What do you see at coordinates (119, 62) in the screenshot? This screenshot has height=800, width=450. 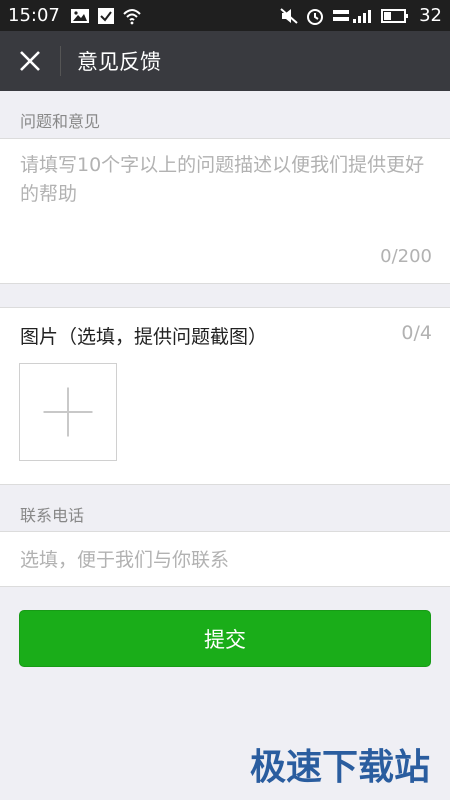 I see `page-title: 意见反馈` at bounding box center [119, 62].